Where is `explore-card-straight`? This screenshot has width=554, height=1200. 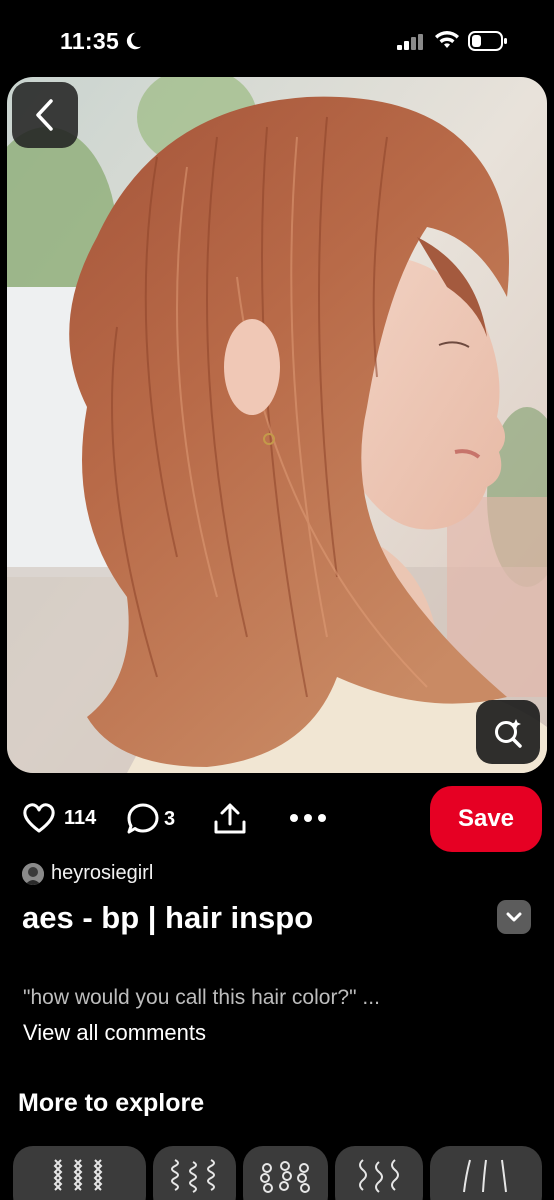 explore-card-straight is located at coordinates (486, 1173).